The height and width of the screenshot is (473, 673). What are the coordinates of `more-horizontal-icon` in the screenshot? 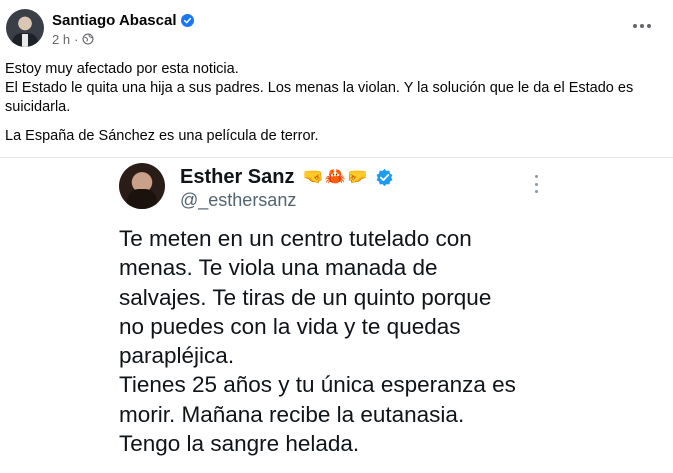 It's located at (642, 26).